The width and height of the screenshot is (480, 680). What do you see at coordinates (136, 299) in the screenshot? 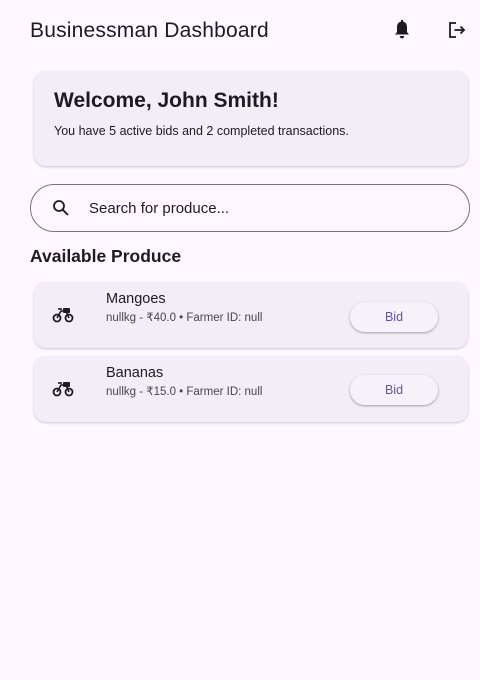
I see `produce-name: Mangoes` at bounding box center [136, 299].